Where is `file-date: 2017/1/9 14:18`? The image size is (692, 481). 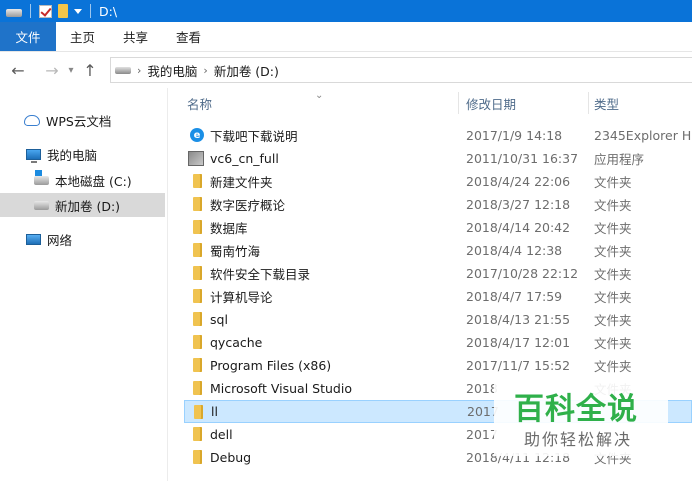
file-date: 2017/1/9 14:18 is located at coordinates (514, 135).